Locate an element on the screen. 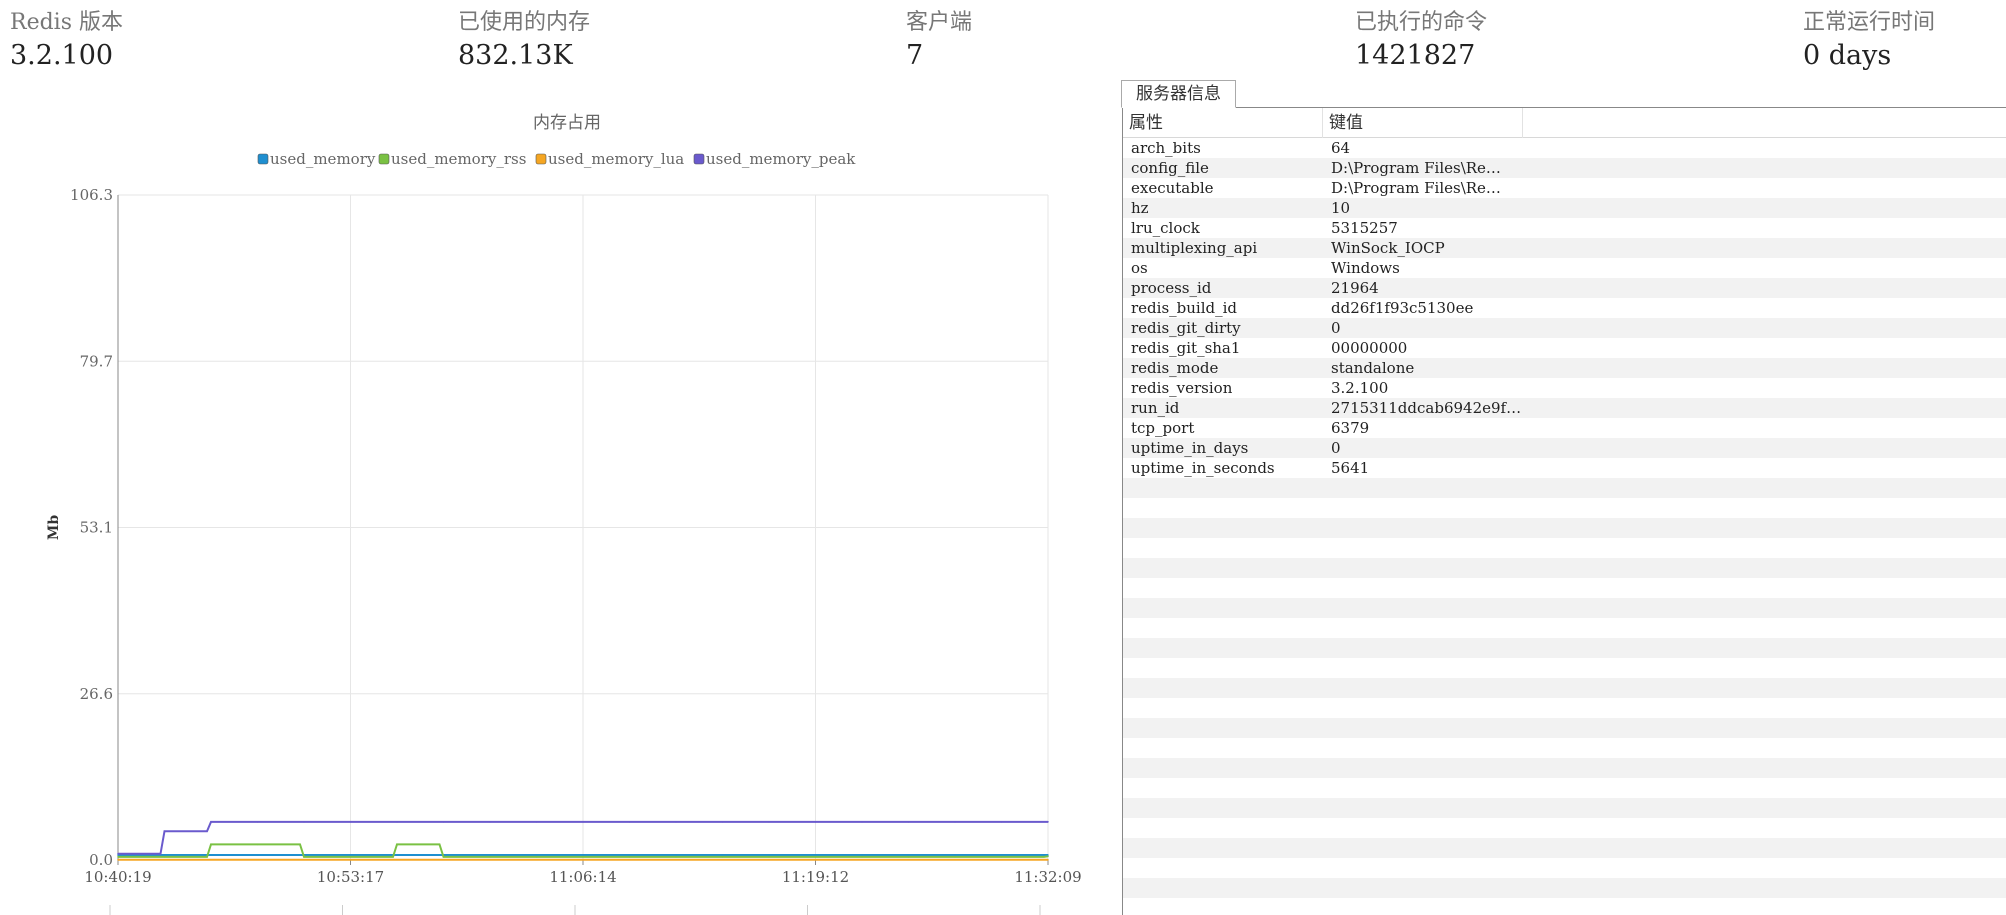 The image size is (2006, 915). y-tick-label: 53.1 is located at coordinates (96, 528).